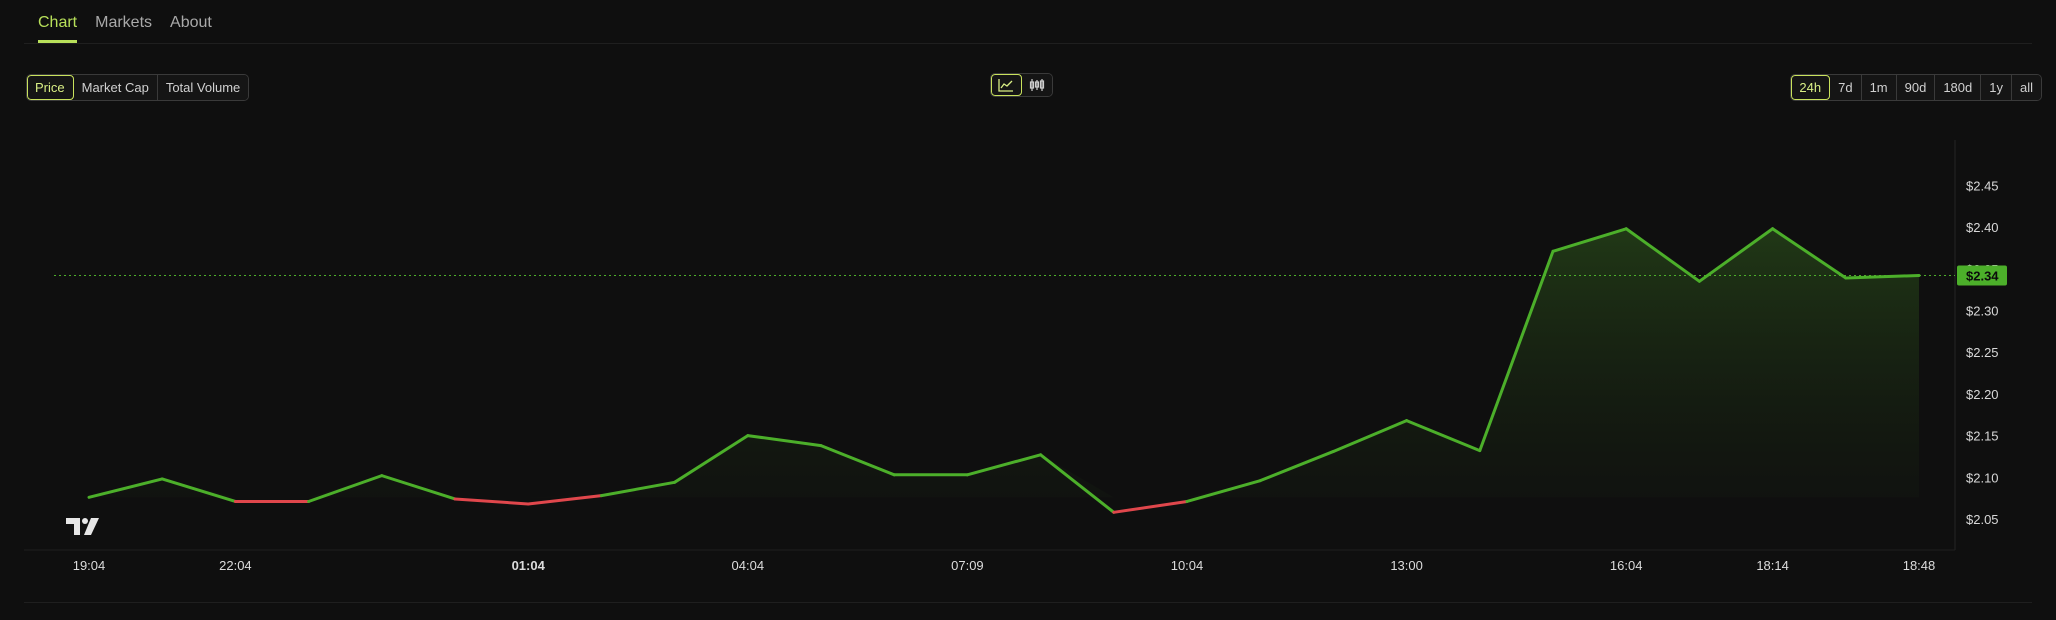 The width and height of the screenshot is (2056, 620). What do you see at coordinates (1406, 565) in the screenshot?
I see `x-tick-label: 13:00` at bounding box center [1406, 565].